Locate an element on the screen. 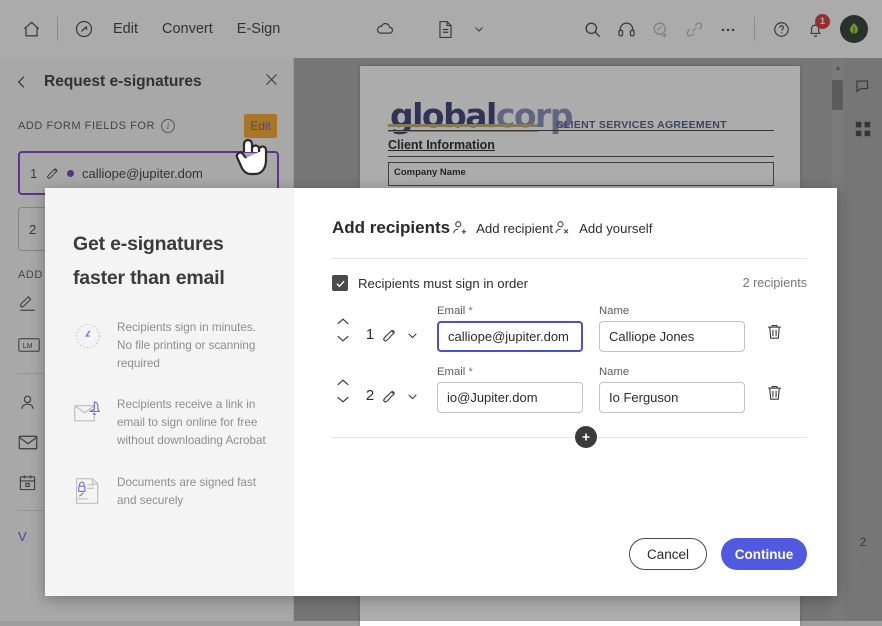 The height and width of the screenshot is (626, 882). menu-item-edit: Edit is located at coordinates (125, 29).